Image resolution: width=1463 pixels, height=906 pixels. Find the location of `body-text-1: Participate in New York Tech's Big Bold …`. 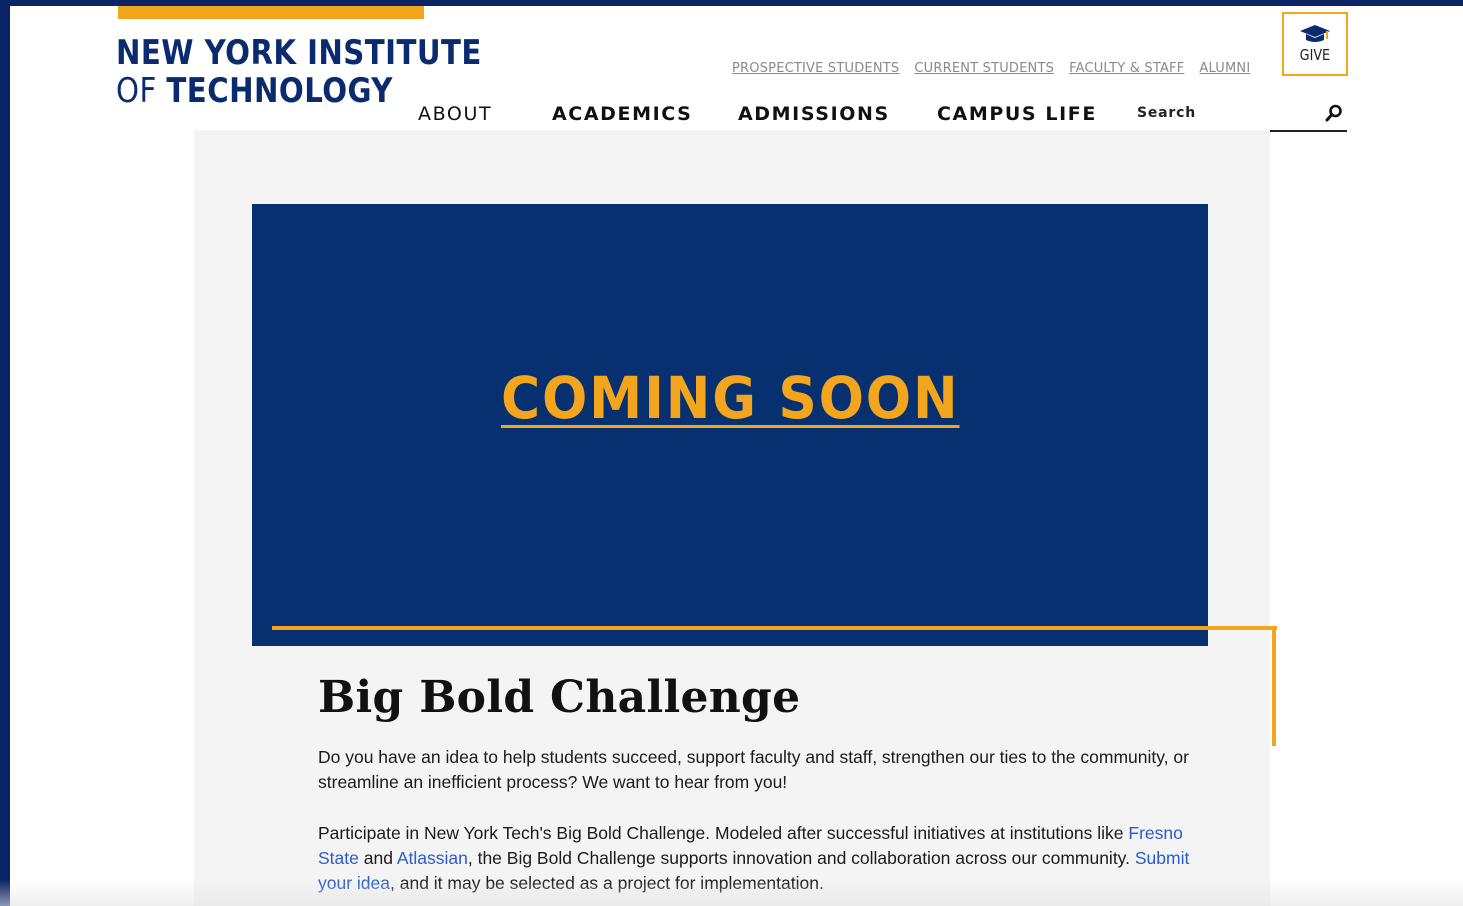

body-text-1: Participate in New York Tech's Big Bold … is located at coordinates (723, 833).